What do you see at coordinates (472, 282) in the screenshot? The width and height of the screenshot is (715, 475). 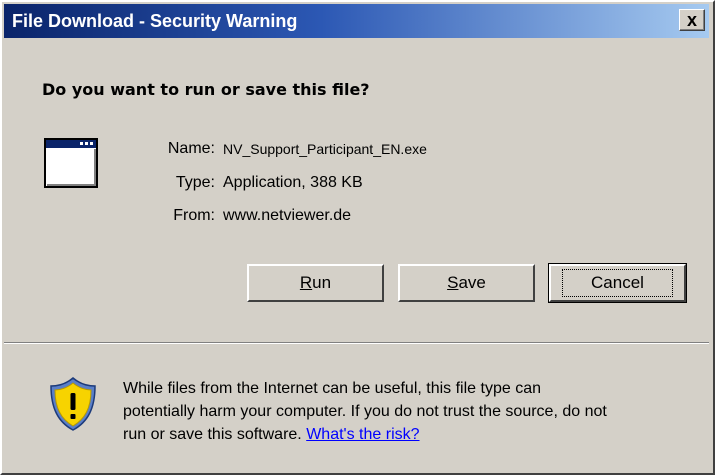 I see `save-label: ave` at bounding box center [472, 282].